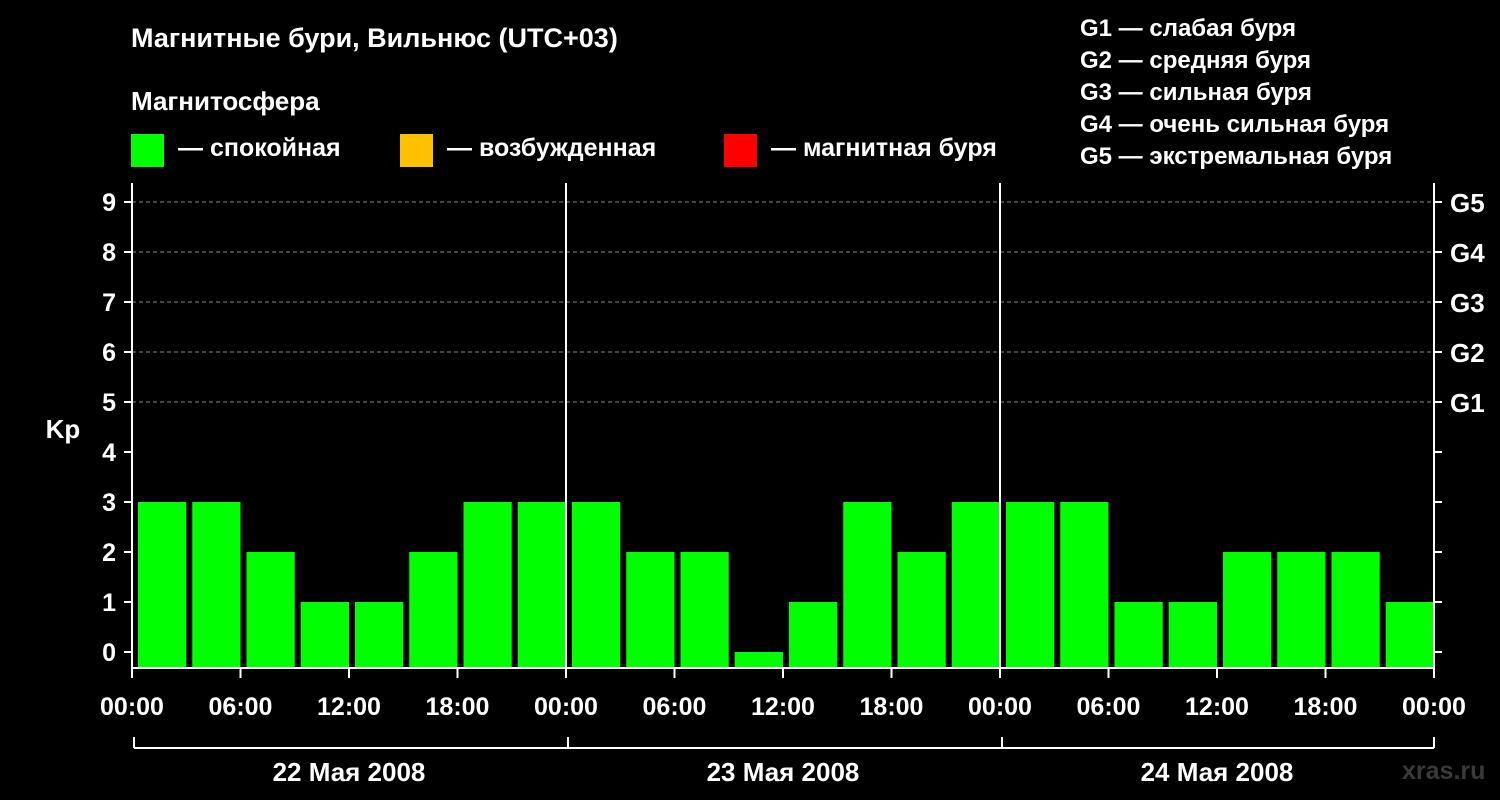 The image size is (1500, 800). I want to click on y-tick-label: 1, so click(109, 603).